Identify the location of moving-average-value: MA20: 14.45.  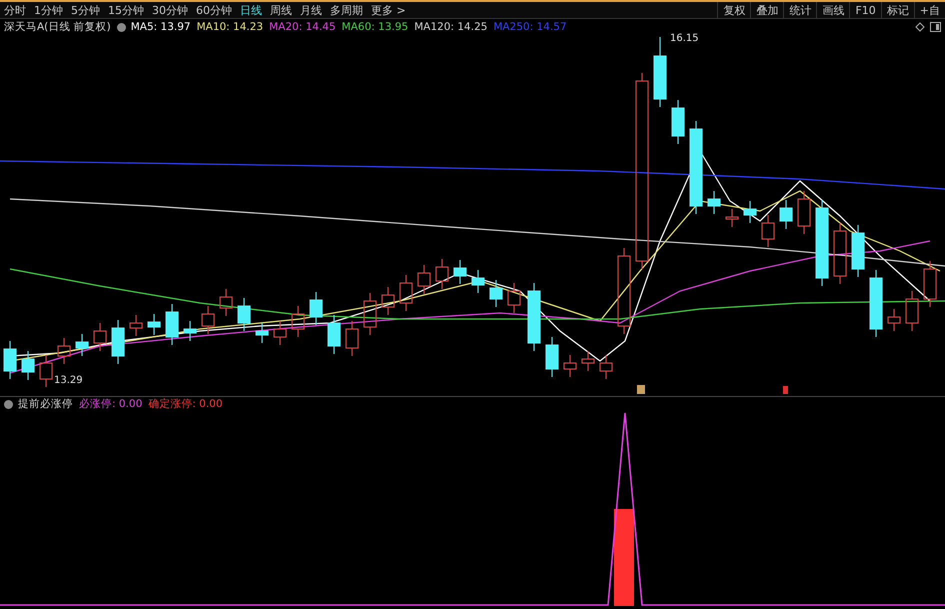
(302, 27).